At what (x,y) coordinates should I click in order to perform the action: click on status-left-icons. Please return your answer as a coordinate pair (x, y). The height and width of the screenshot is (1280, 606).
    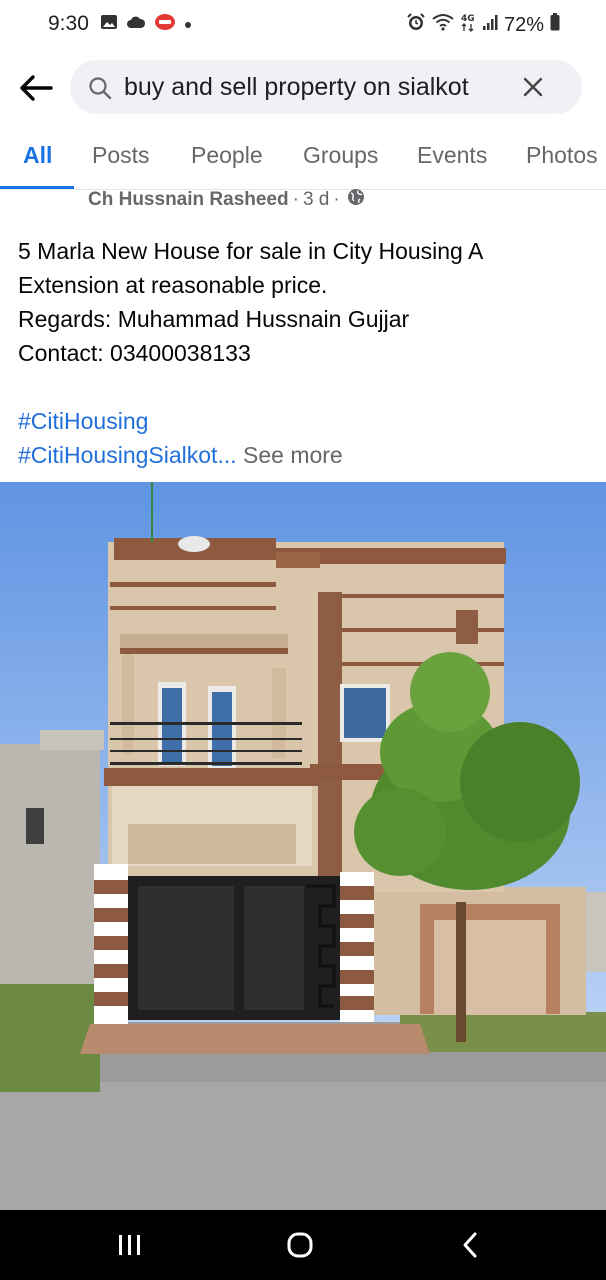
    Looking at the image, I should click on (146, 24).